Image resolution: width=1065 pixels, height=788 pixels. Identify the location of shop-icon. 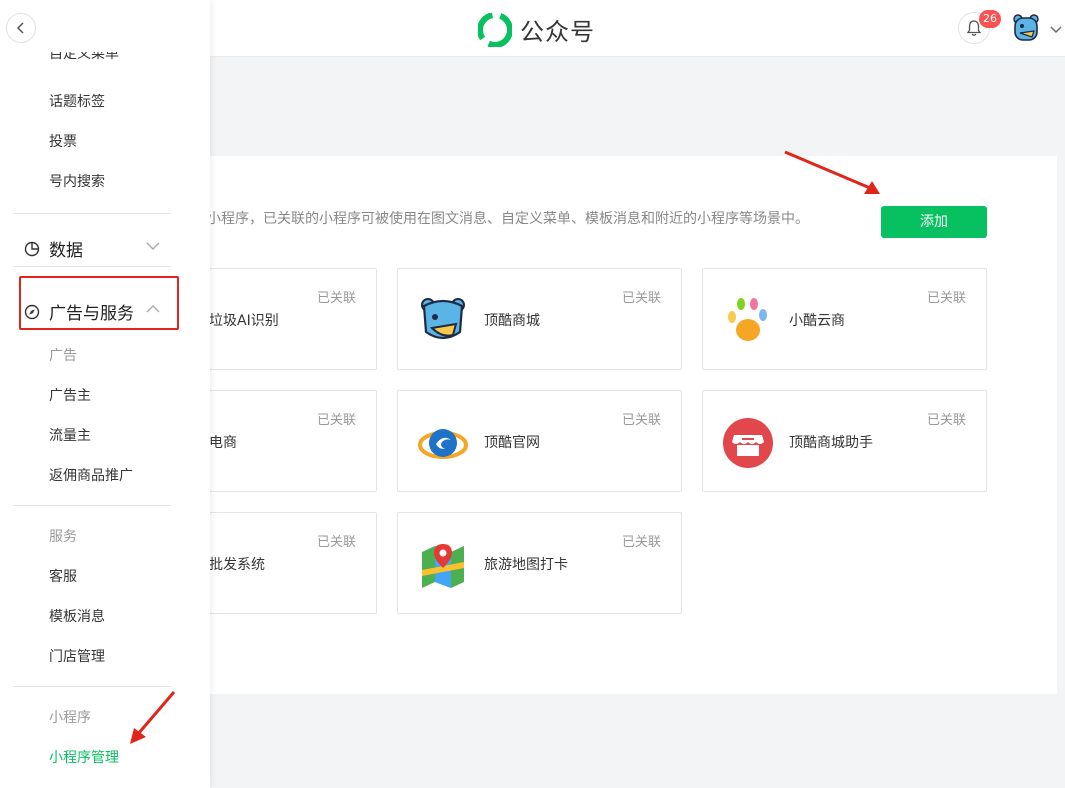
(748, 443).